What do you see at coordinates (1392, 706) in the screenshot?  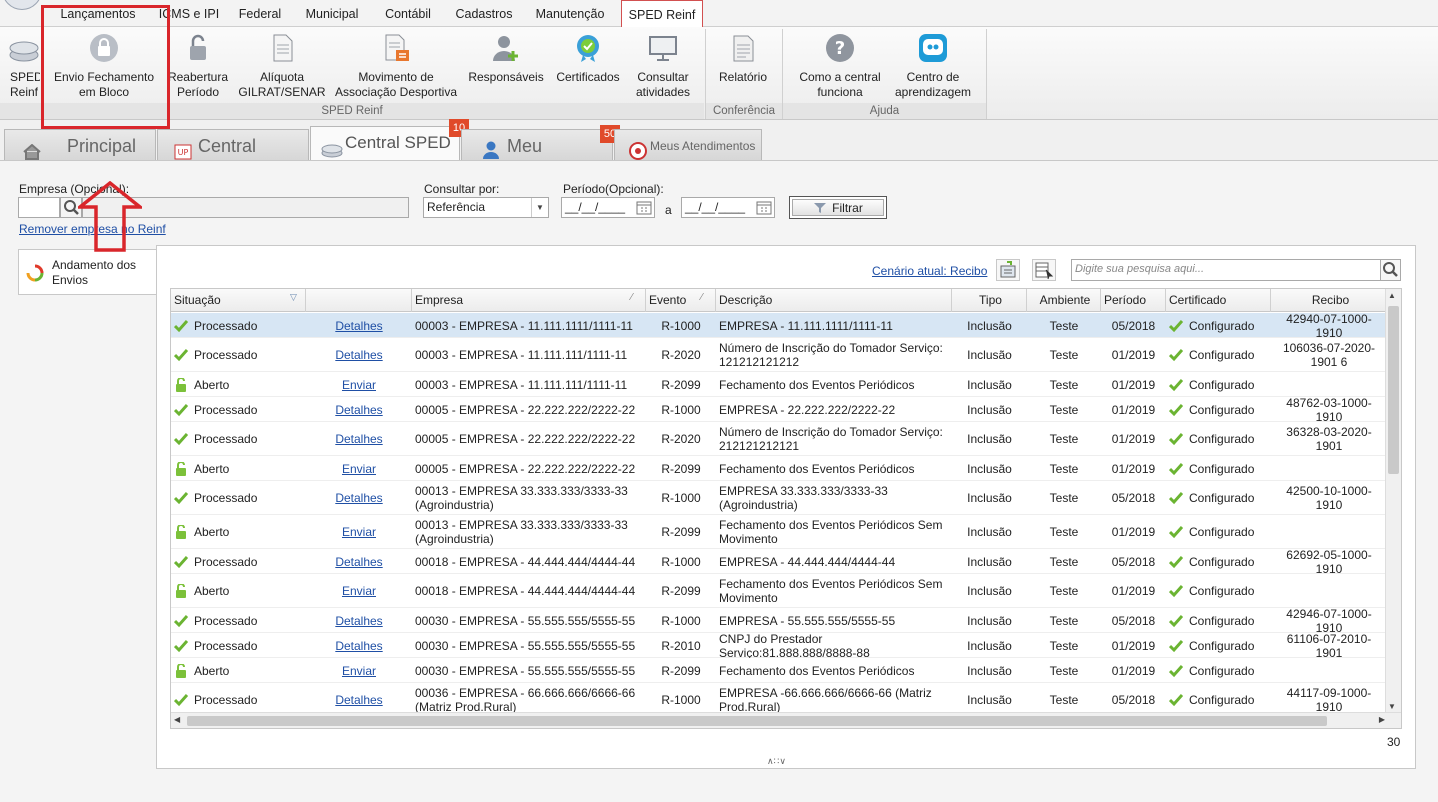 I see `scroll-down-icon: ▼` at bounding box center [1392, 706].